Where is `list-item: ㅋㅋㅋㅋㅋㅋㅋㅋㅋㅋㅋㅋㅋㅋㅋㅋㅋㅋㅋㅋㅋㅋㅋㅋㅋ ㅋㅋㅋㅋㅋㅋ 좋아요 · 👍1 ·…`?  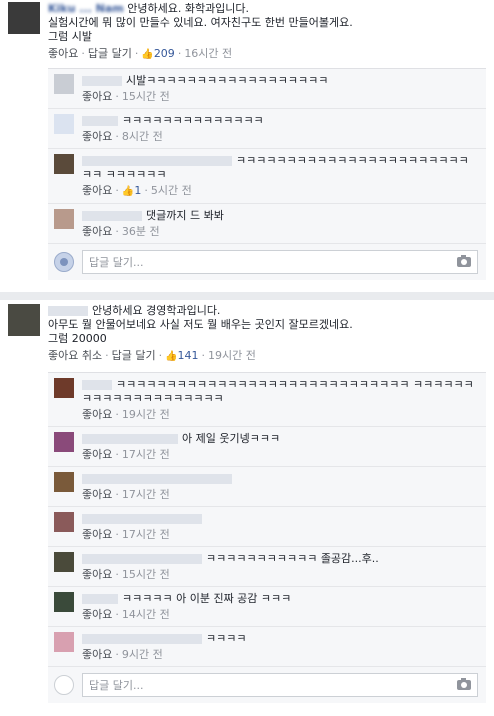
list-item: ㅋㅋㅋㅋㅋㅋㅋㅋㅋㅋㅋㅋㅋㅋㅋㅋㅋㅋㅋㅋㅋㅋㅋㅋㅋ ㅋㅋㅋㅋㅋㅋ 좋아요 · 👍1 ·… is located at coordinates (267, 176).